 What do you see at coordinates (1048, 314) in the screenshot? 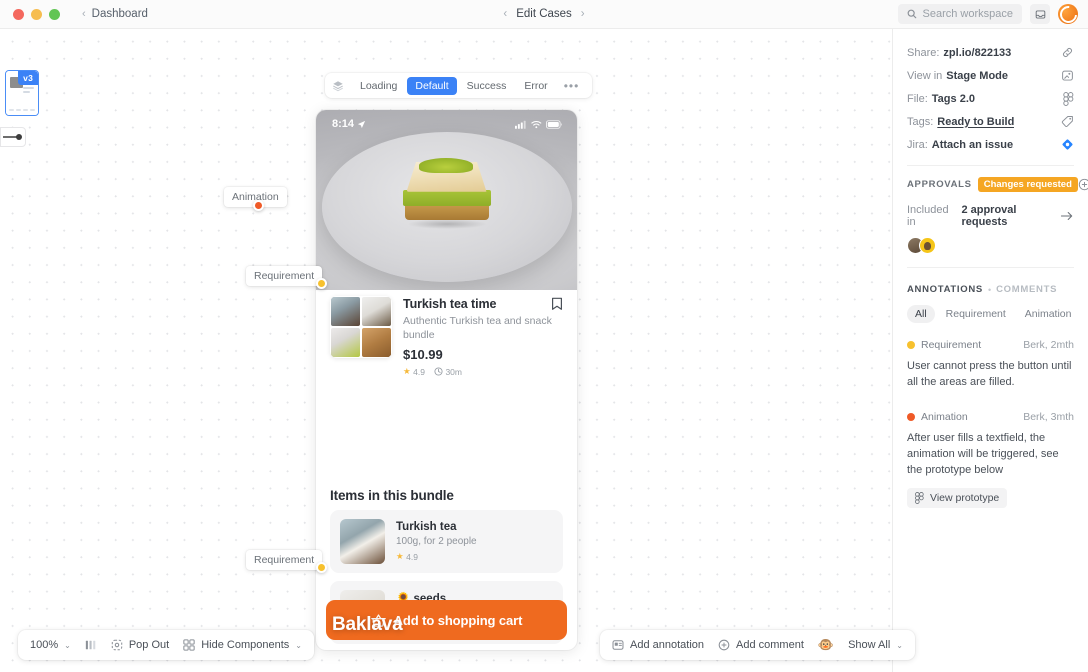
I see `filter-animation: Animation` at bounding box center [1048, 314].